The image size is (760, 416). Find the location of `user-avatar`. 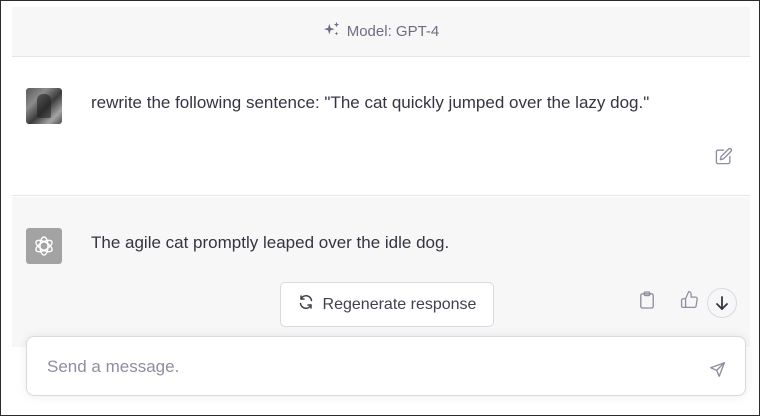

user-avatar is located at coordinates (44, 106).